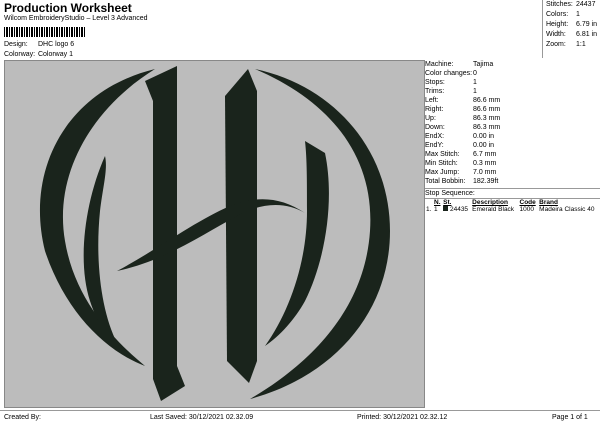 The image size is (600, 425). I want to click on stop-sequence-title: Stop Sequence:, so click(512, 193).